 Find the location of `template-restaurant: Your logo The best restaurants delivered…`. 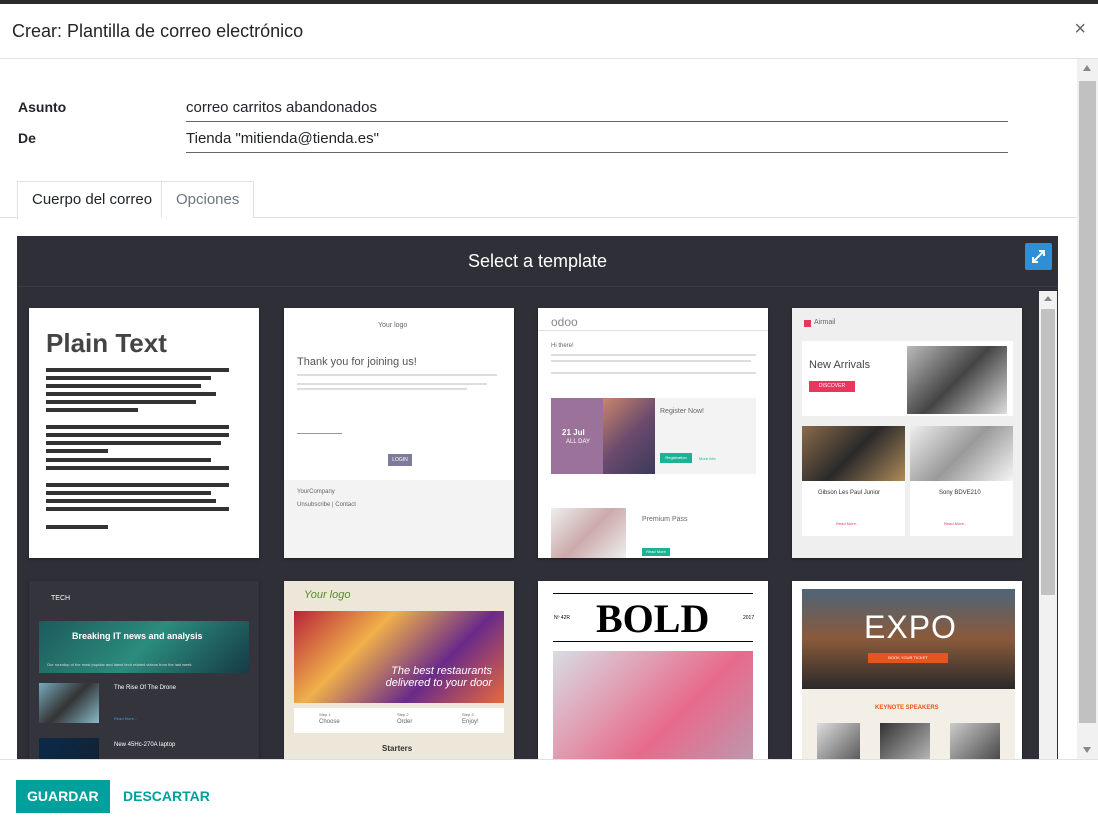

template-restaurant: Your logo The best restaurants delivered… is located at coordinates (399, 670).